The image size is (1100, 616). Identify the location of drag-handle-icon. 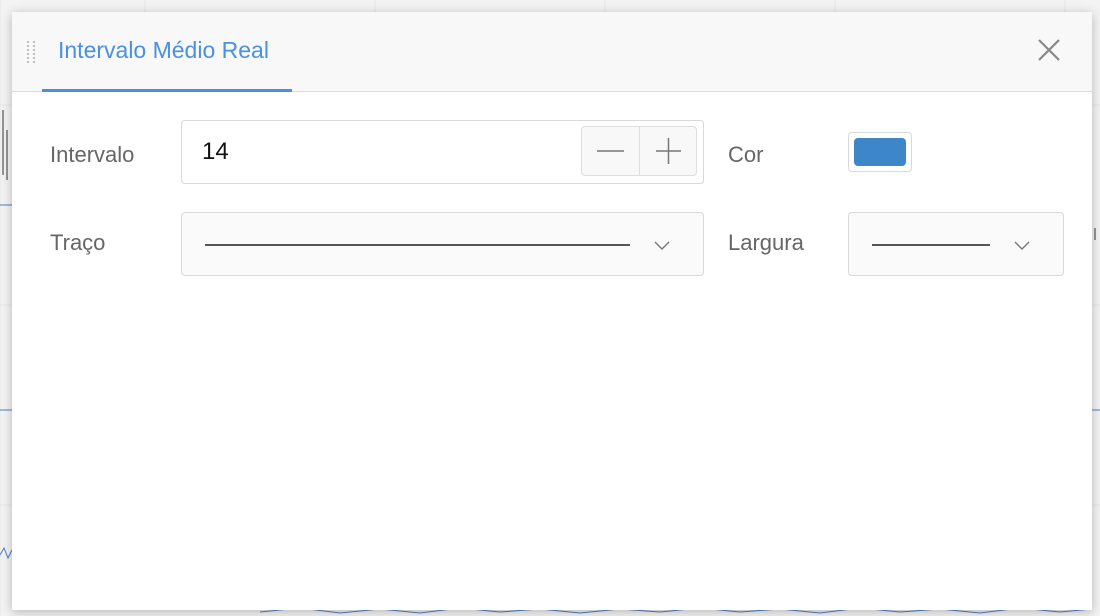
(31, 53).